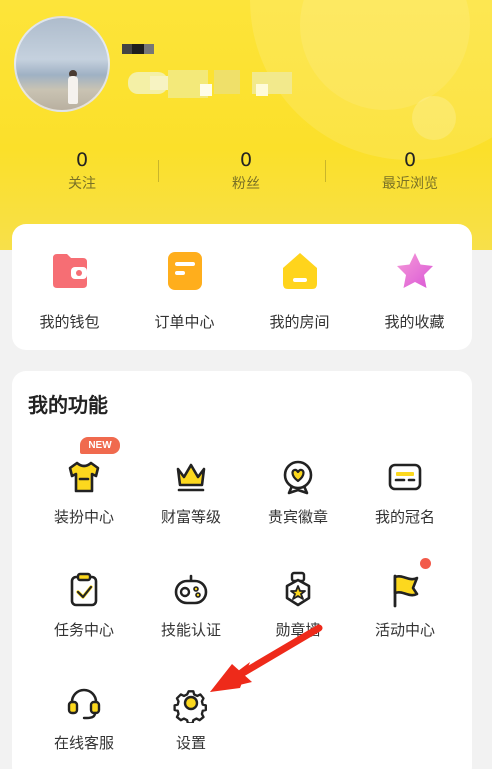 This screenshot has height=769, width=492. What do you see at coordinates (298, 590) in the screenshot?
I see `medal-icon` at bounding box center [298, 590].